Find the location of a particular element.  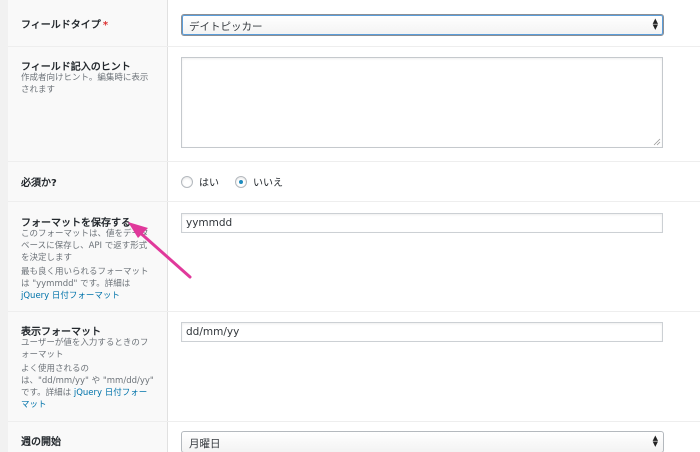

save-format-input: yymmdd is located at coordinates (422, 223).